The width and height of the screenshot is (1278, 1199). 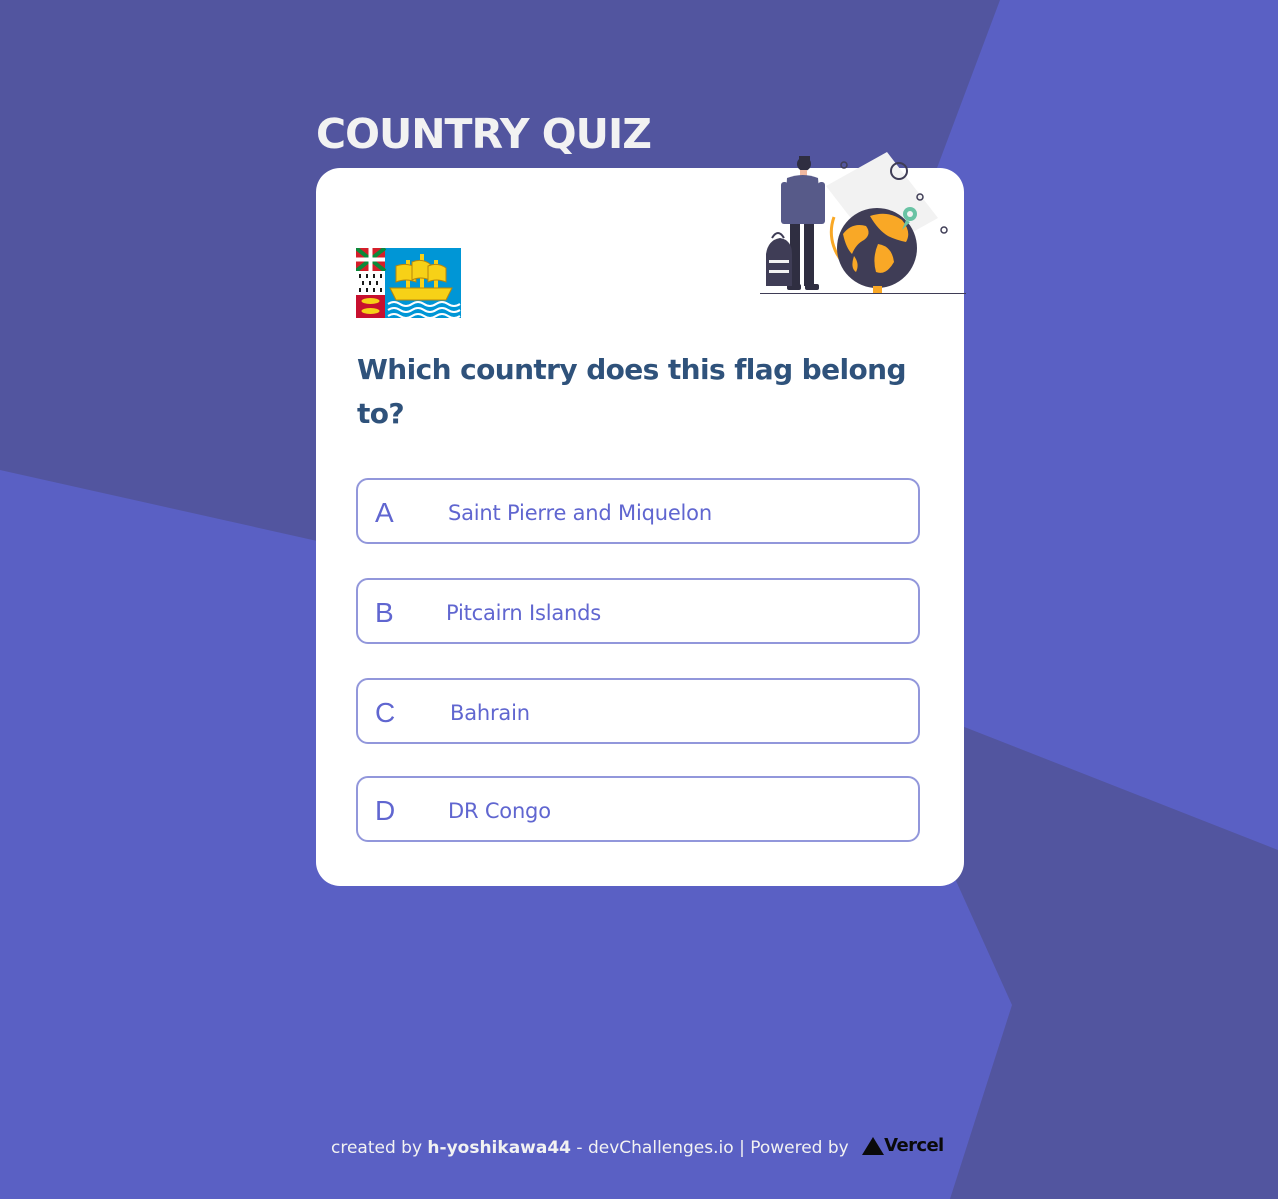 What do you see at coordinates (490, 713) in the screenshot?
I see `option-text: Bahrain` at bounding box center [490, 713].